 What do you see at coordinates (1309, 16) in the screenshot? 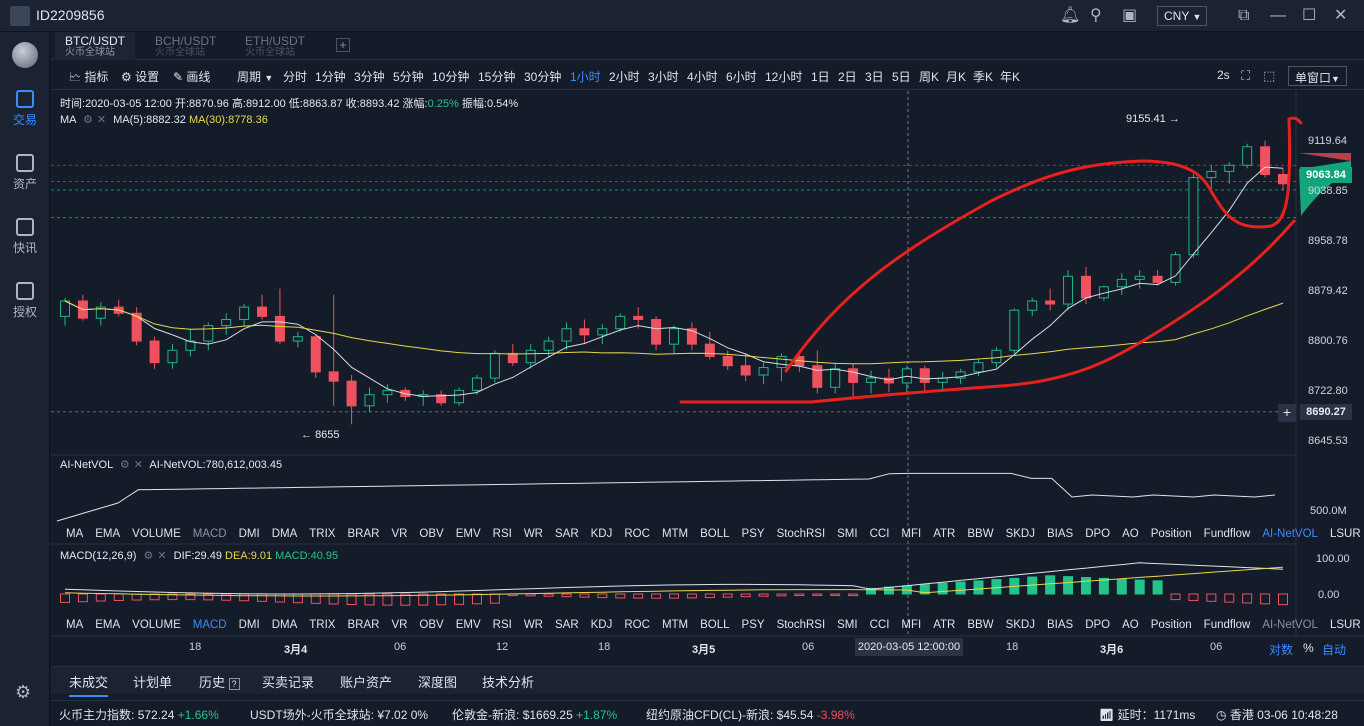
I see `maximize-icon: ☐` at bounding box center [1309, 16].